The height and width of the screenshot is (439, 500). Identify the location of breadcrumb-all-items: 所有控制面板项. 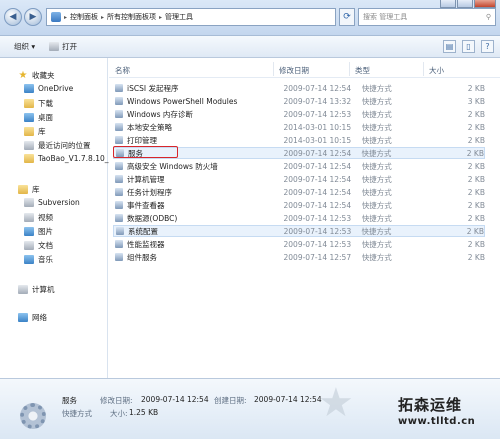
(131, 17).